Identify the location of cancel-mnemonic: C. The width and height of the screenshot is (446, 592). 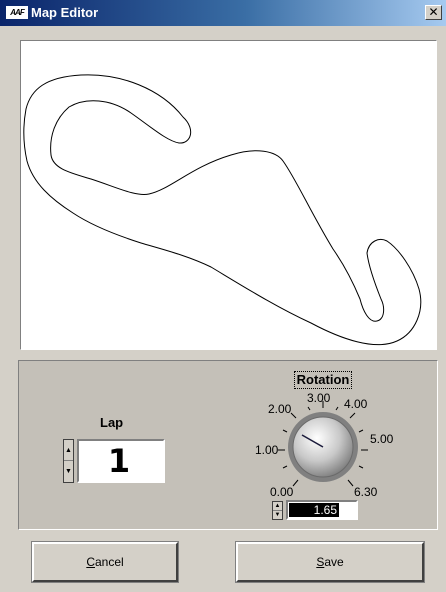
(90, 562).